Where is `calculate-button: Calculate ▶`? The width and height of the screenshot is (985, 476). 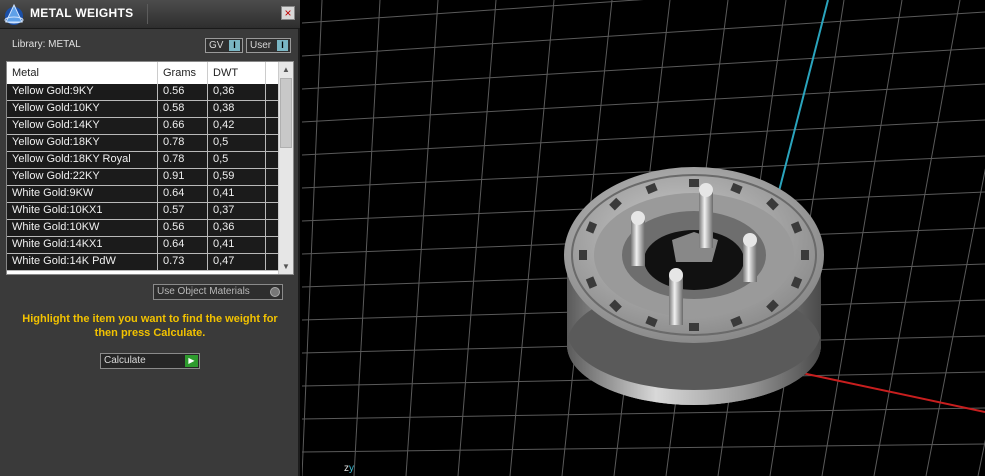 calculate-button: Calculate ▶ is located at coordinates (150, 361).